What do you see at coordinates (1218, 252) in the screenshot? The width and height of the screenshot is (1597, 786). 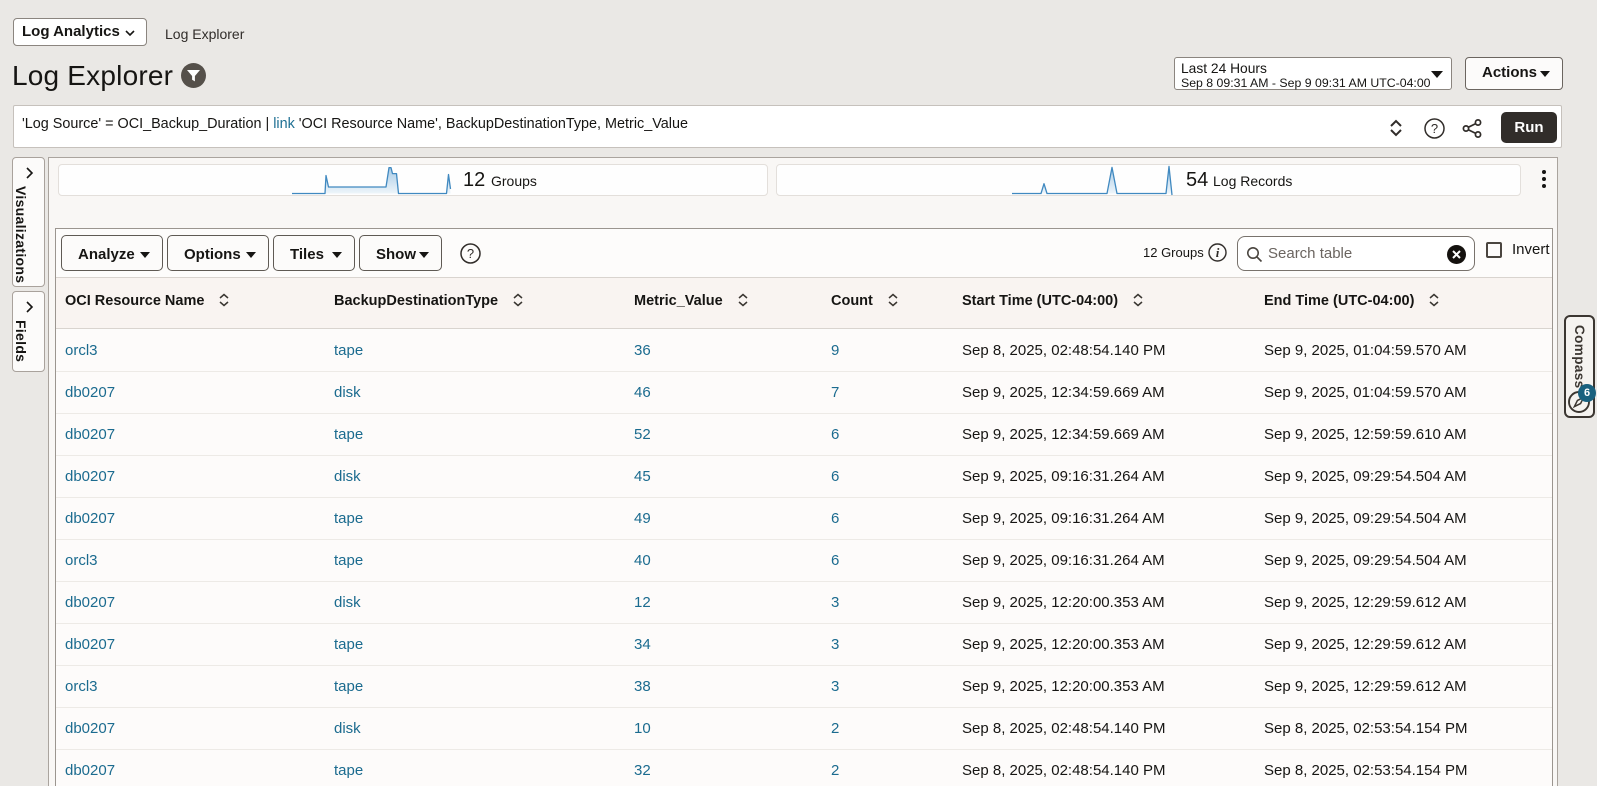 I see `svg-text: i` at bounding box center [1218, 252].